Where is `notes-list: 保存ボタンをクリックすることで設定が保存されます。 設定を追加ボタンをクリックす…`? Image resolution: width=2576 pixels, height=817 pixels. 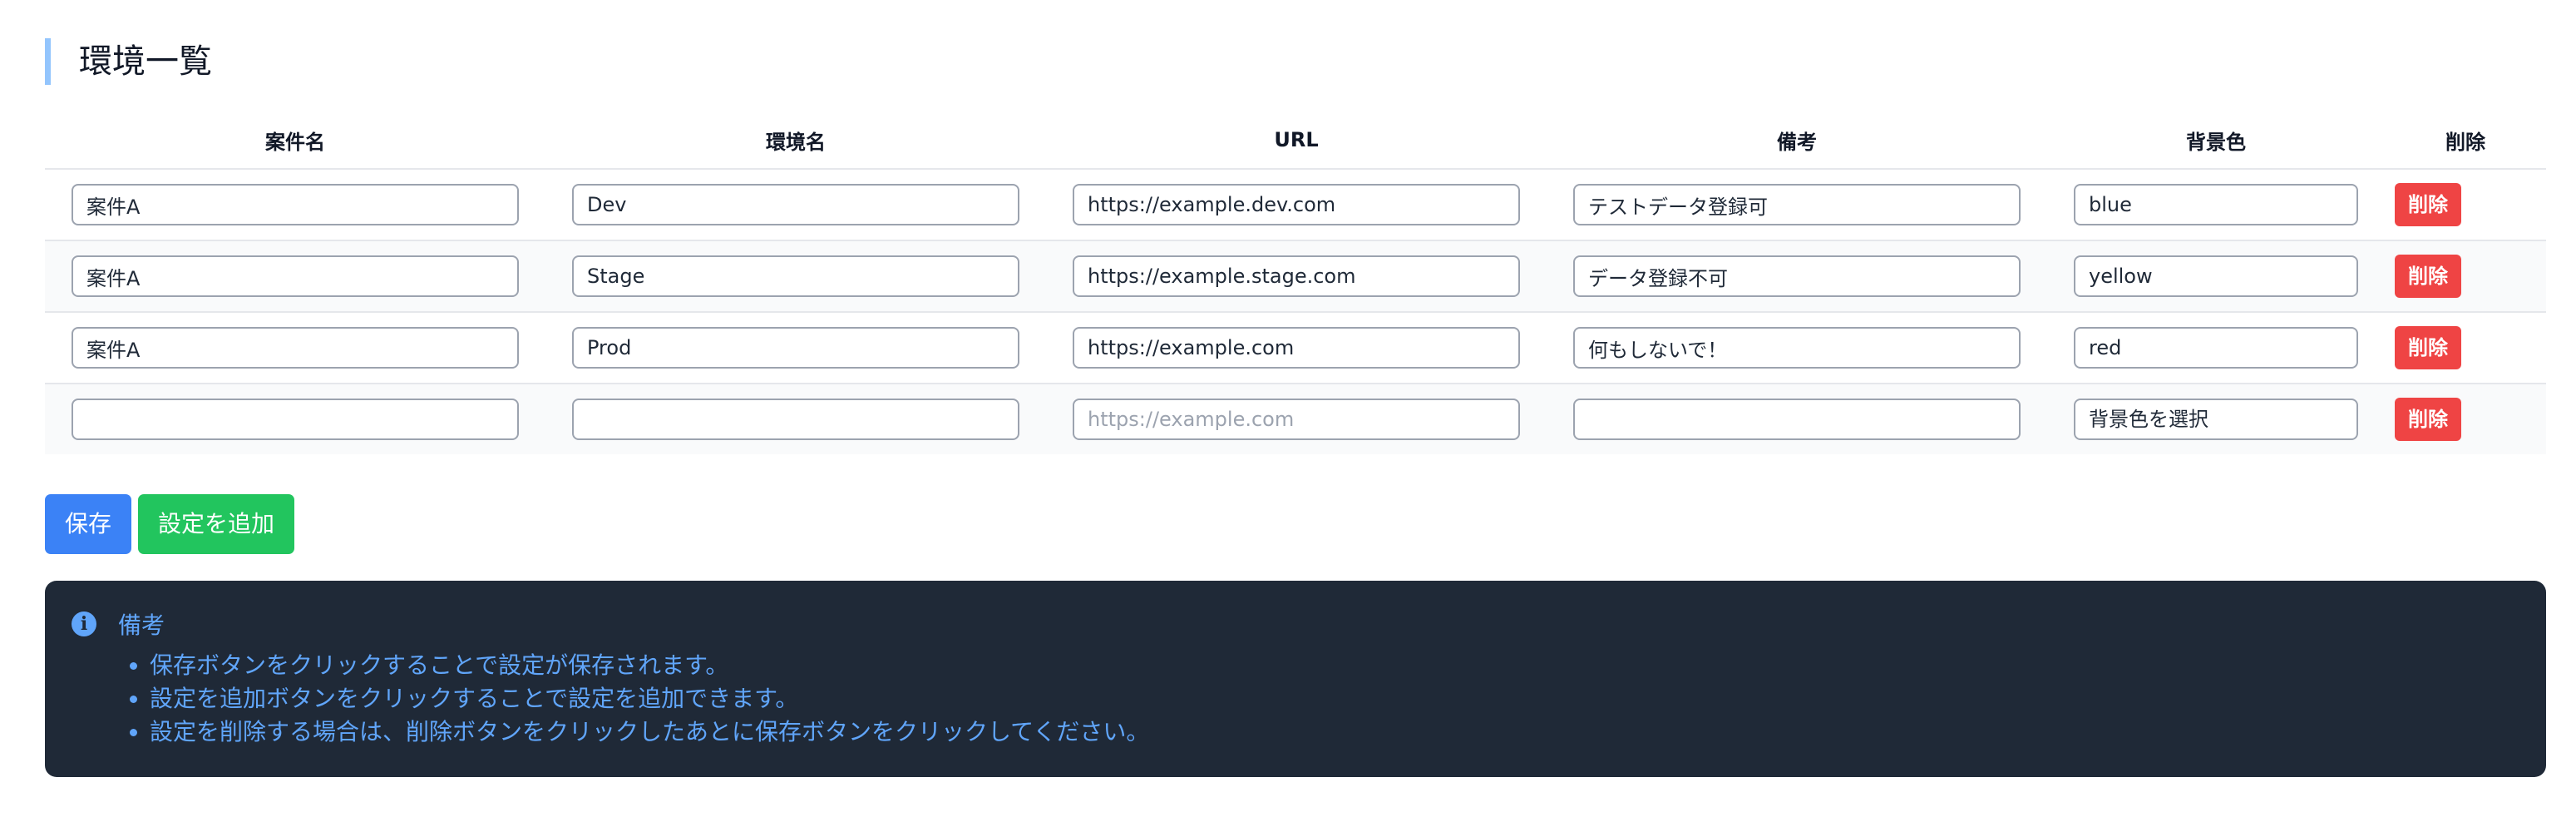 notes-list: 保存ボタンをクリックすることで設定が保存されます。 設定を追加ボタンをクリックす… is located at coordinates (1295, 699).